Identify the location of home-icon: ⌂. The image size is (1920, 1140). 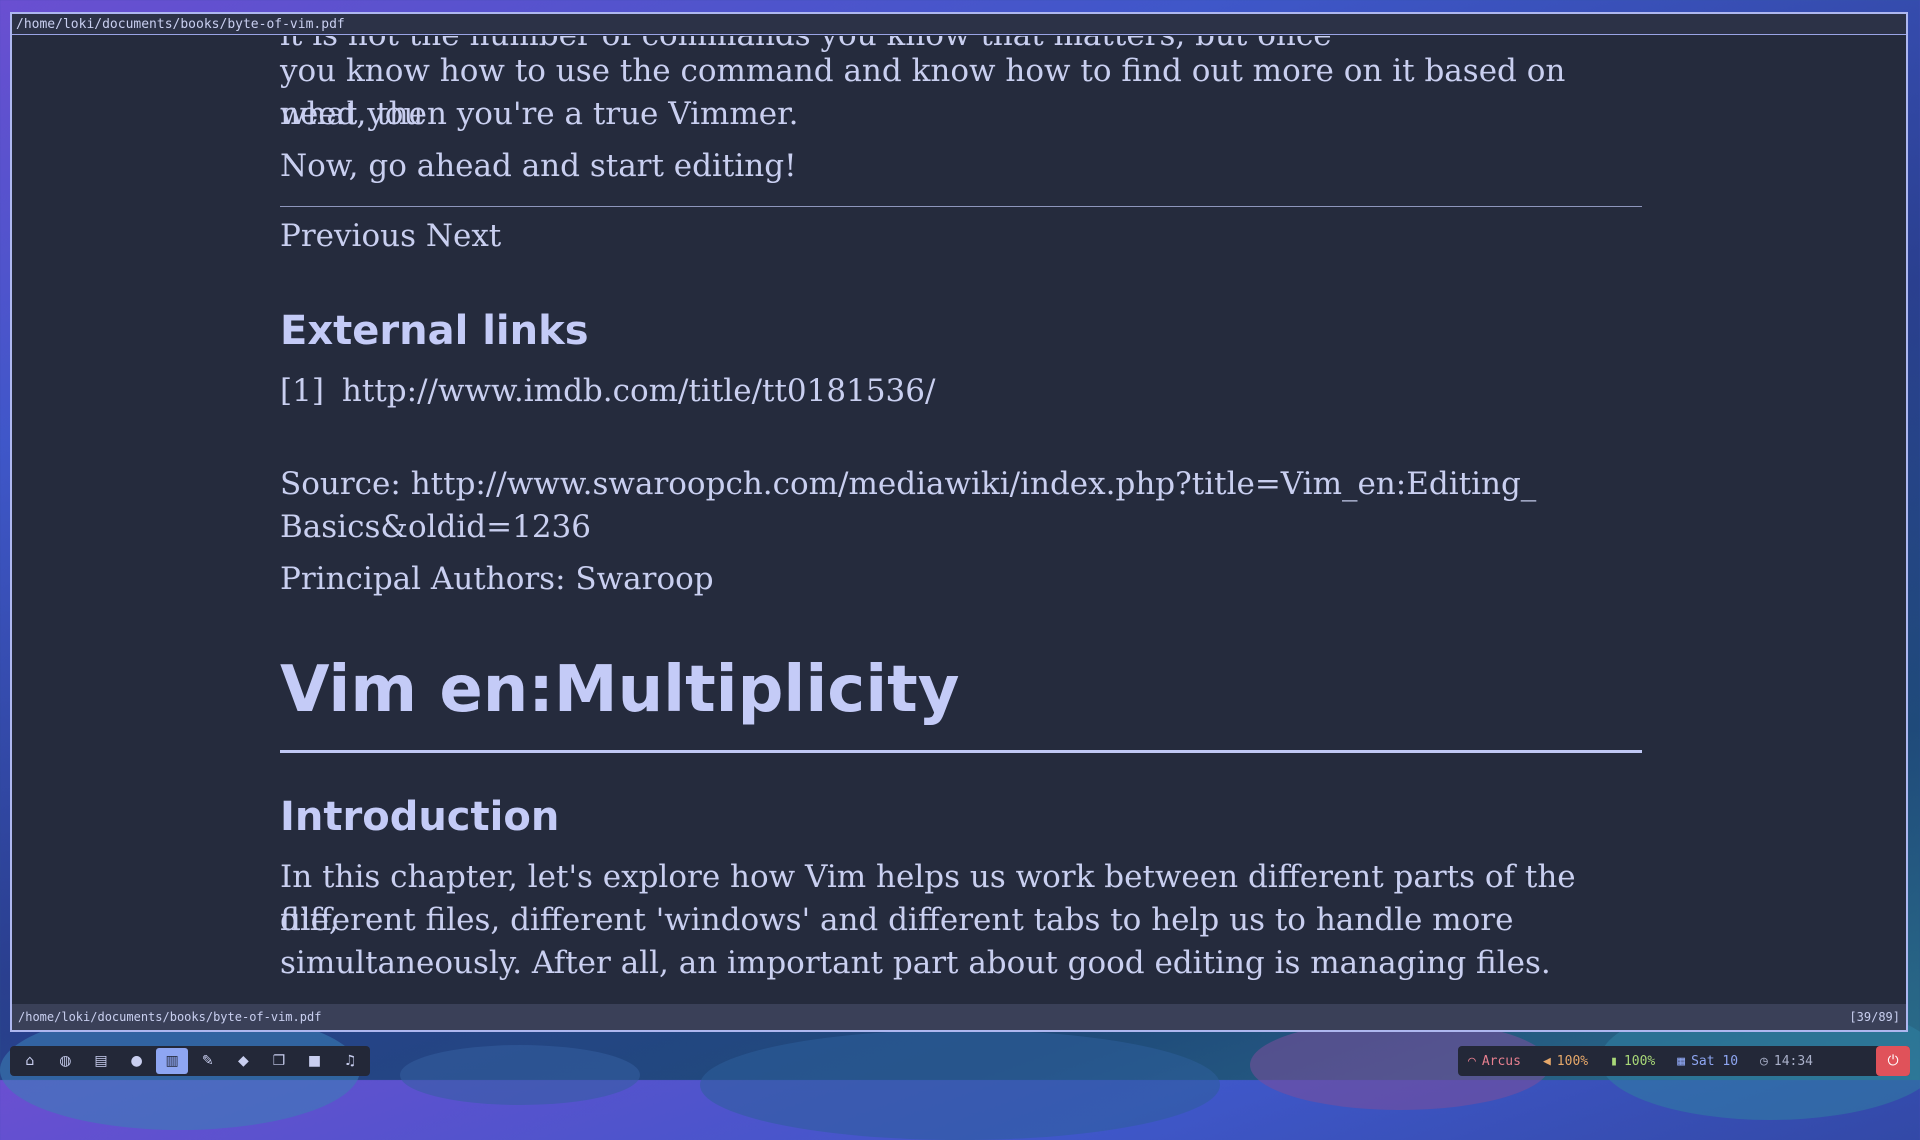
(30, 1061).